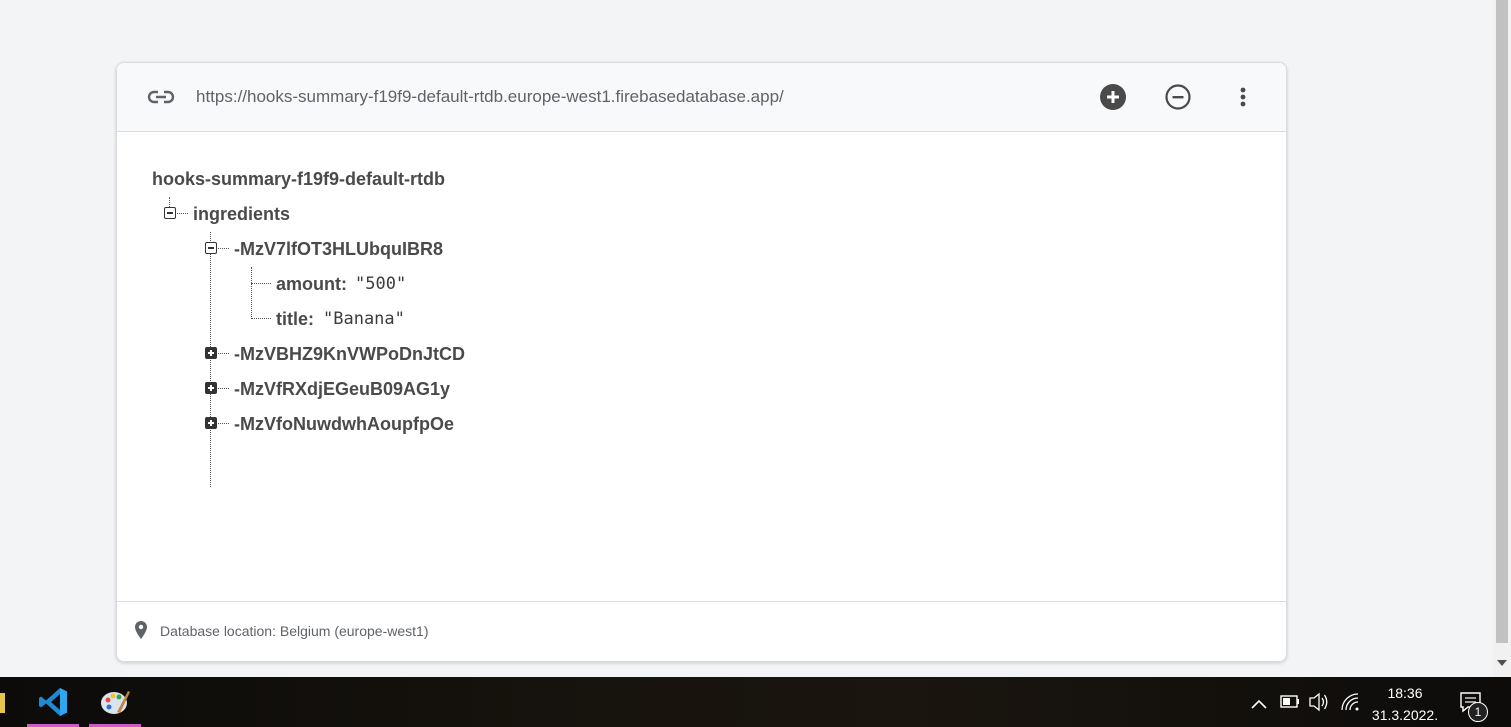  I want to click on tree-node-item: -MzV7lfOT3HLUbquIBR8, so click(338, 249).